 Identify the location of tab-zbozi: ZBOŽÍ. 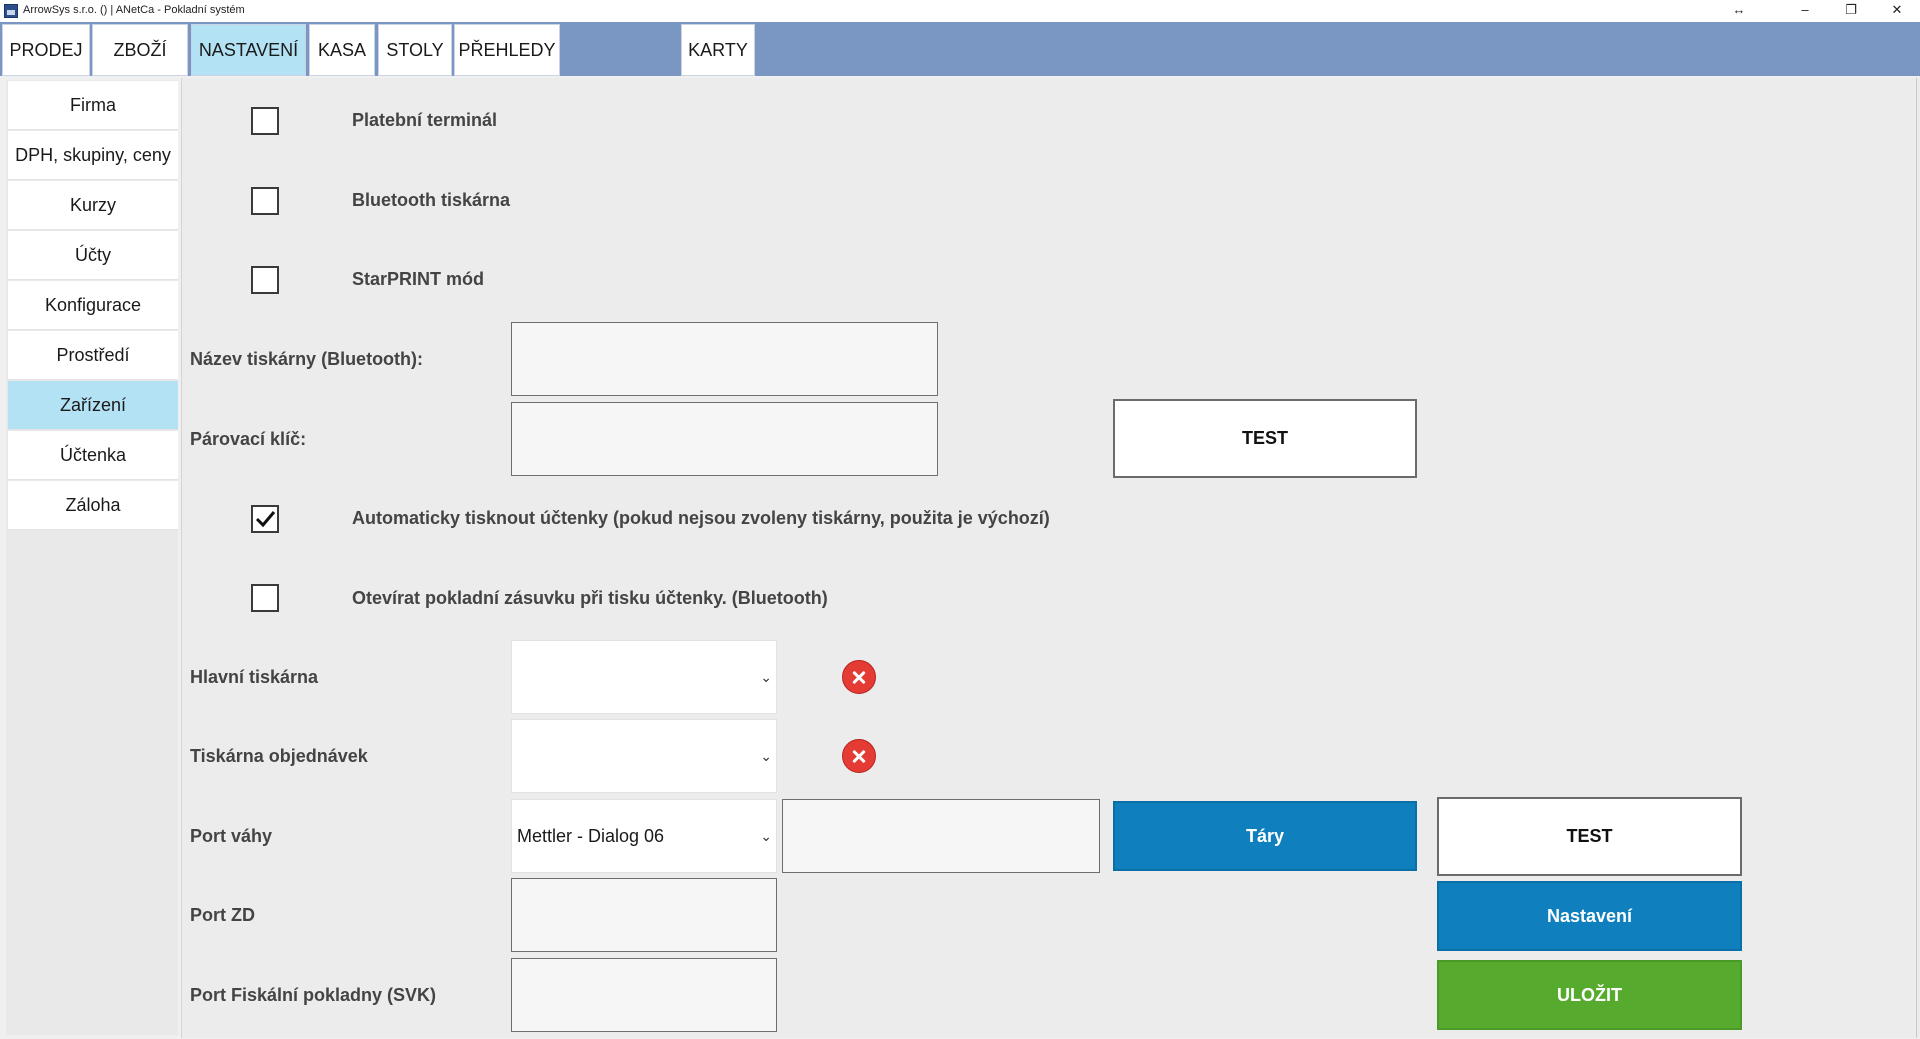
(140, 50).